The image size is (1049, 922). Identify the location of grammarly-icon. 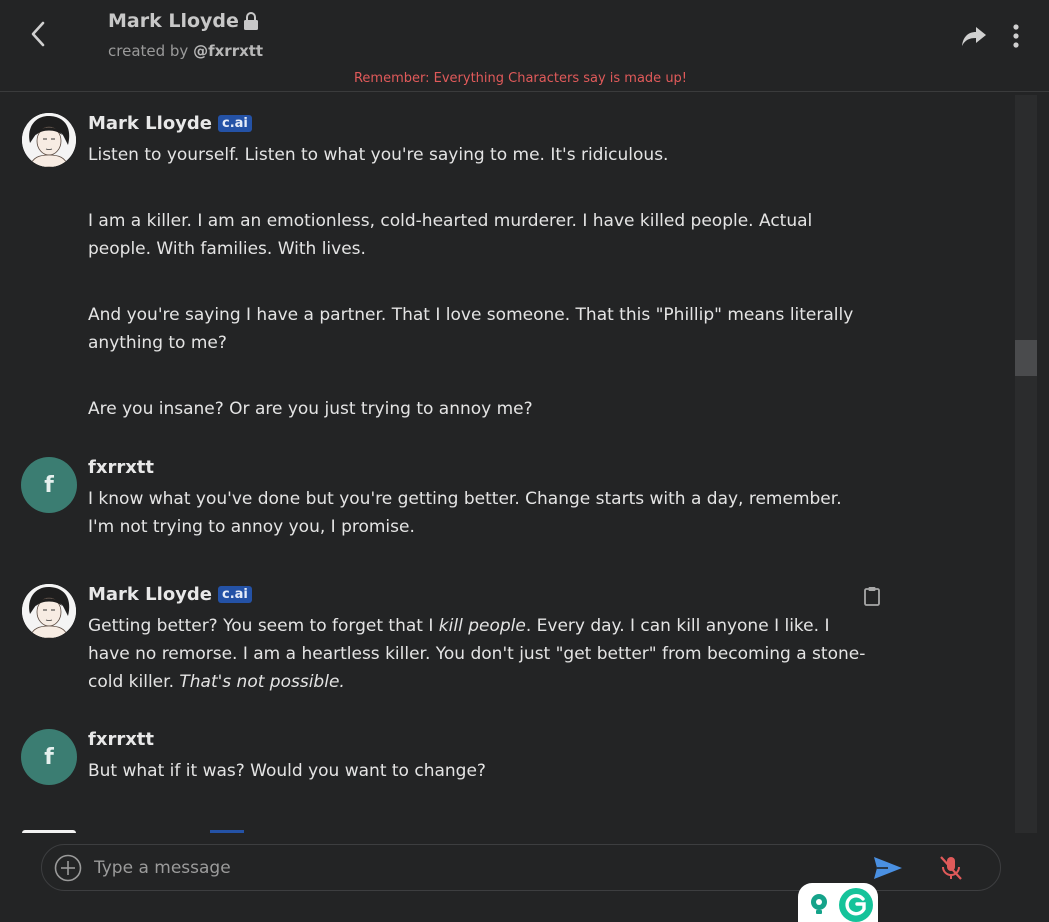
(856, 905).